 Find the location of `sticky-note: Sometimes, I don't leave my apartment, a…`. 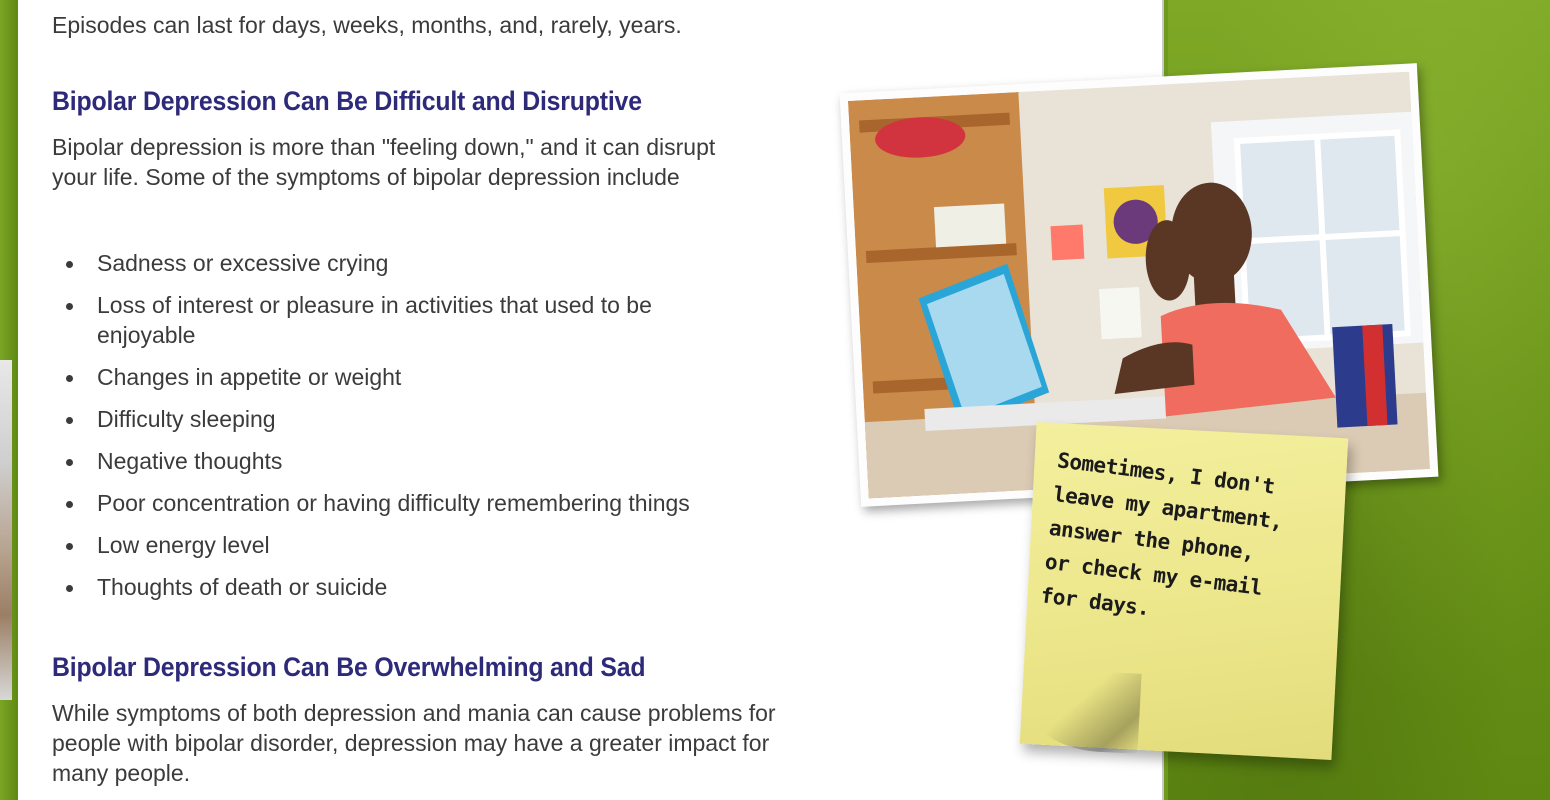

sticky-note: Sometimes, I don't leave my apartment, a… is located at coordinates (1183, 591).